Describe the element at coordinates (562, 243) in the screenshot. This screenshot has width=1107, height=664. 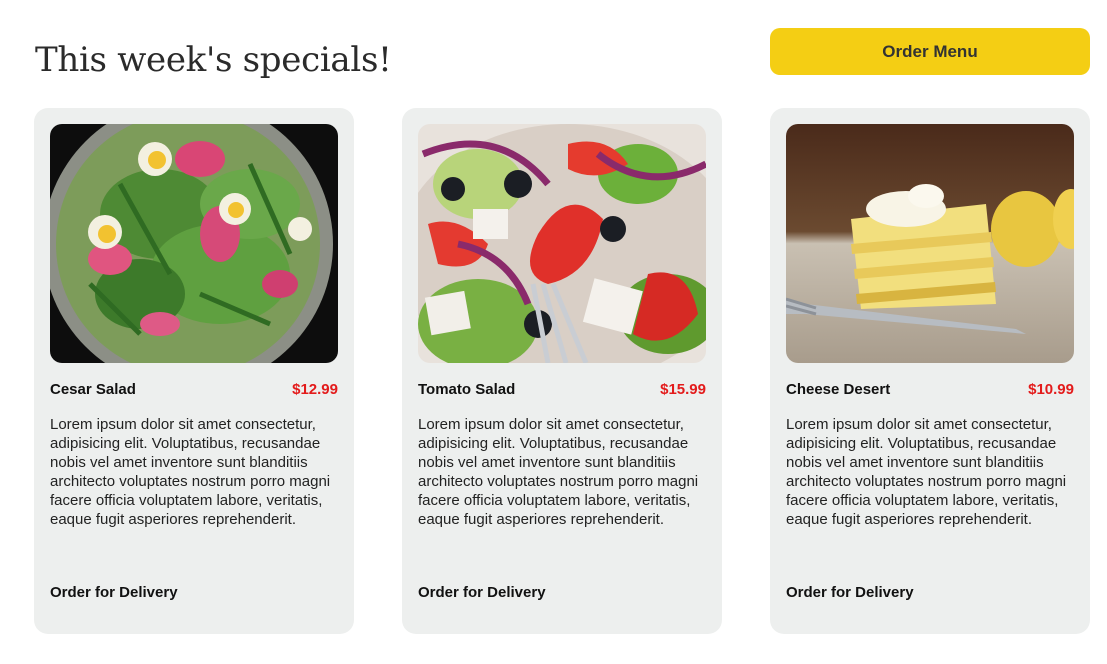
I see `tomato-salad-photo` at that location.